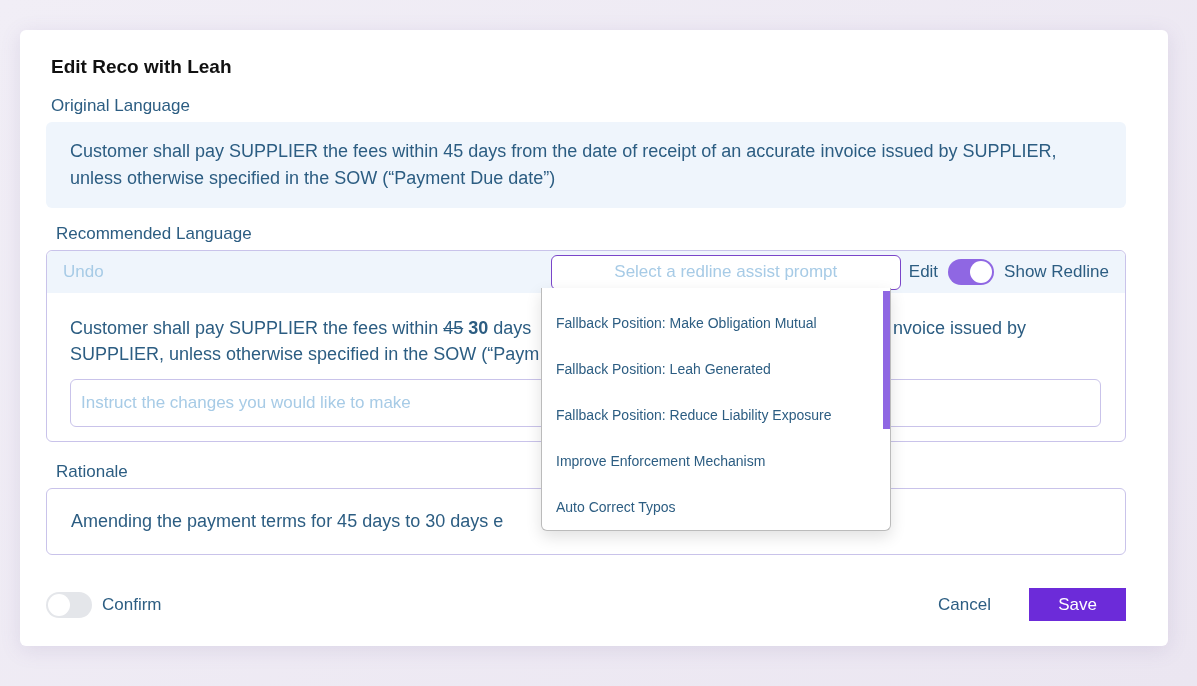 The width and height of the screenshot is (1197, 686). Describe the element at coordinates (886, 360) in the screenshot. I see `scrollbar-thumb` at that location.